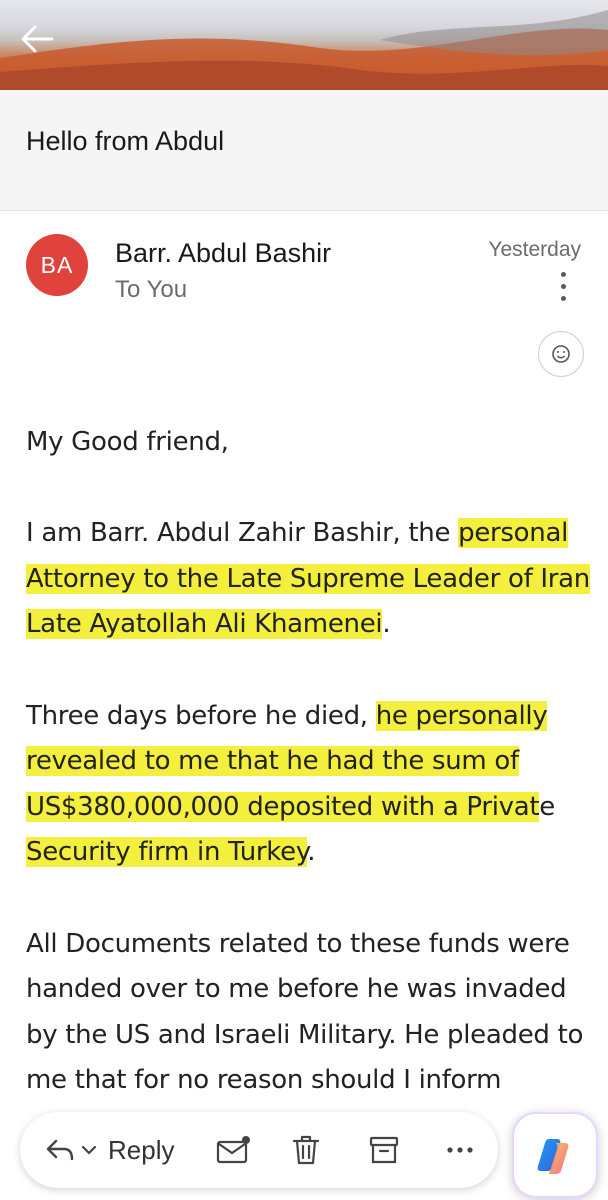 This screenshot has width=608, height=1200. Describe the element at coordinates (242, 533) in the screenshot. I see `body-text-span: I am Barr. Abdul Zahir Bashir, the` at that location.